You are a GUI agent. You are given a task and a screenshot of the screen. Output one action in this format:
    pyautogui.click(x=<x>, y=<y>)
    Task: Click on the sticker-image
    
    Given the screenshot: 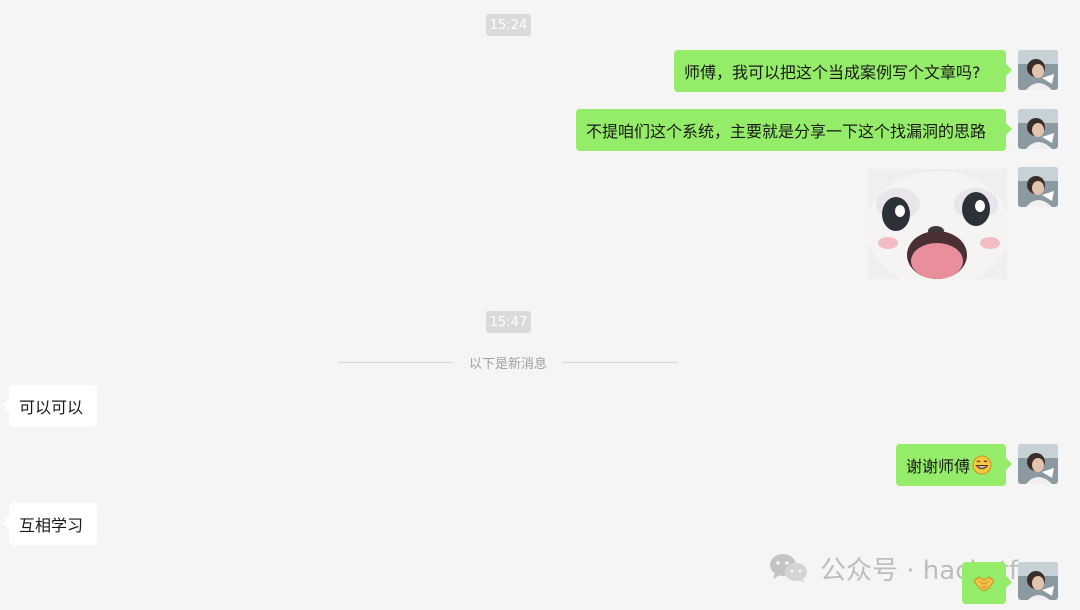 What is the action you would take?
    pyautogui.click(x=937, y=224)
    